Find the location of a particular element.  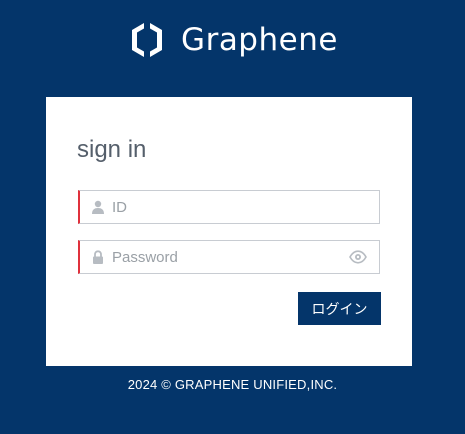

id-input is located at coordinates (227, 207).